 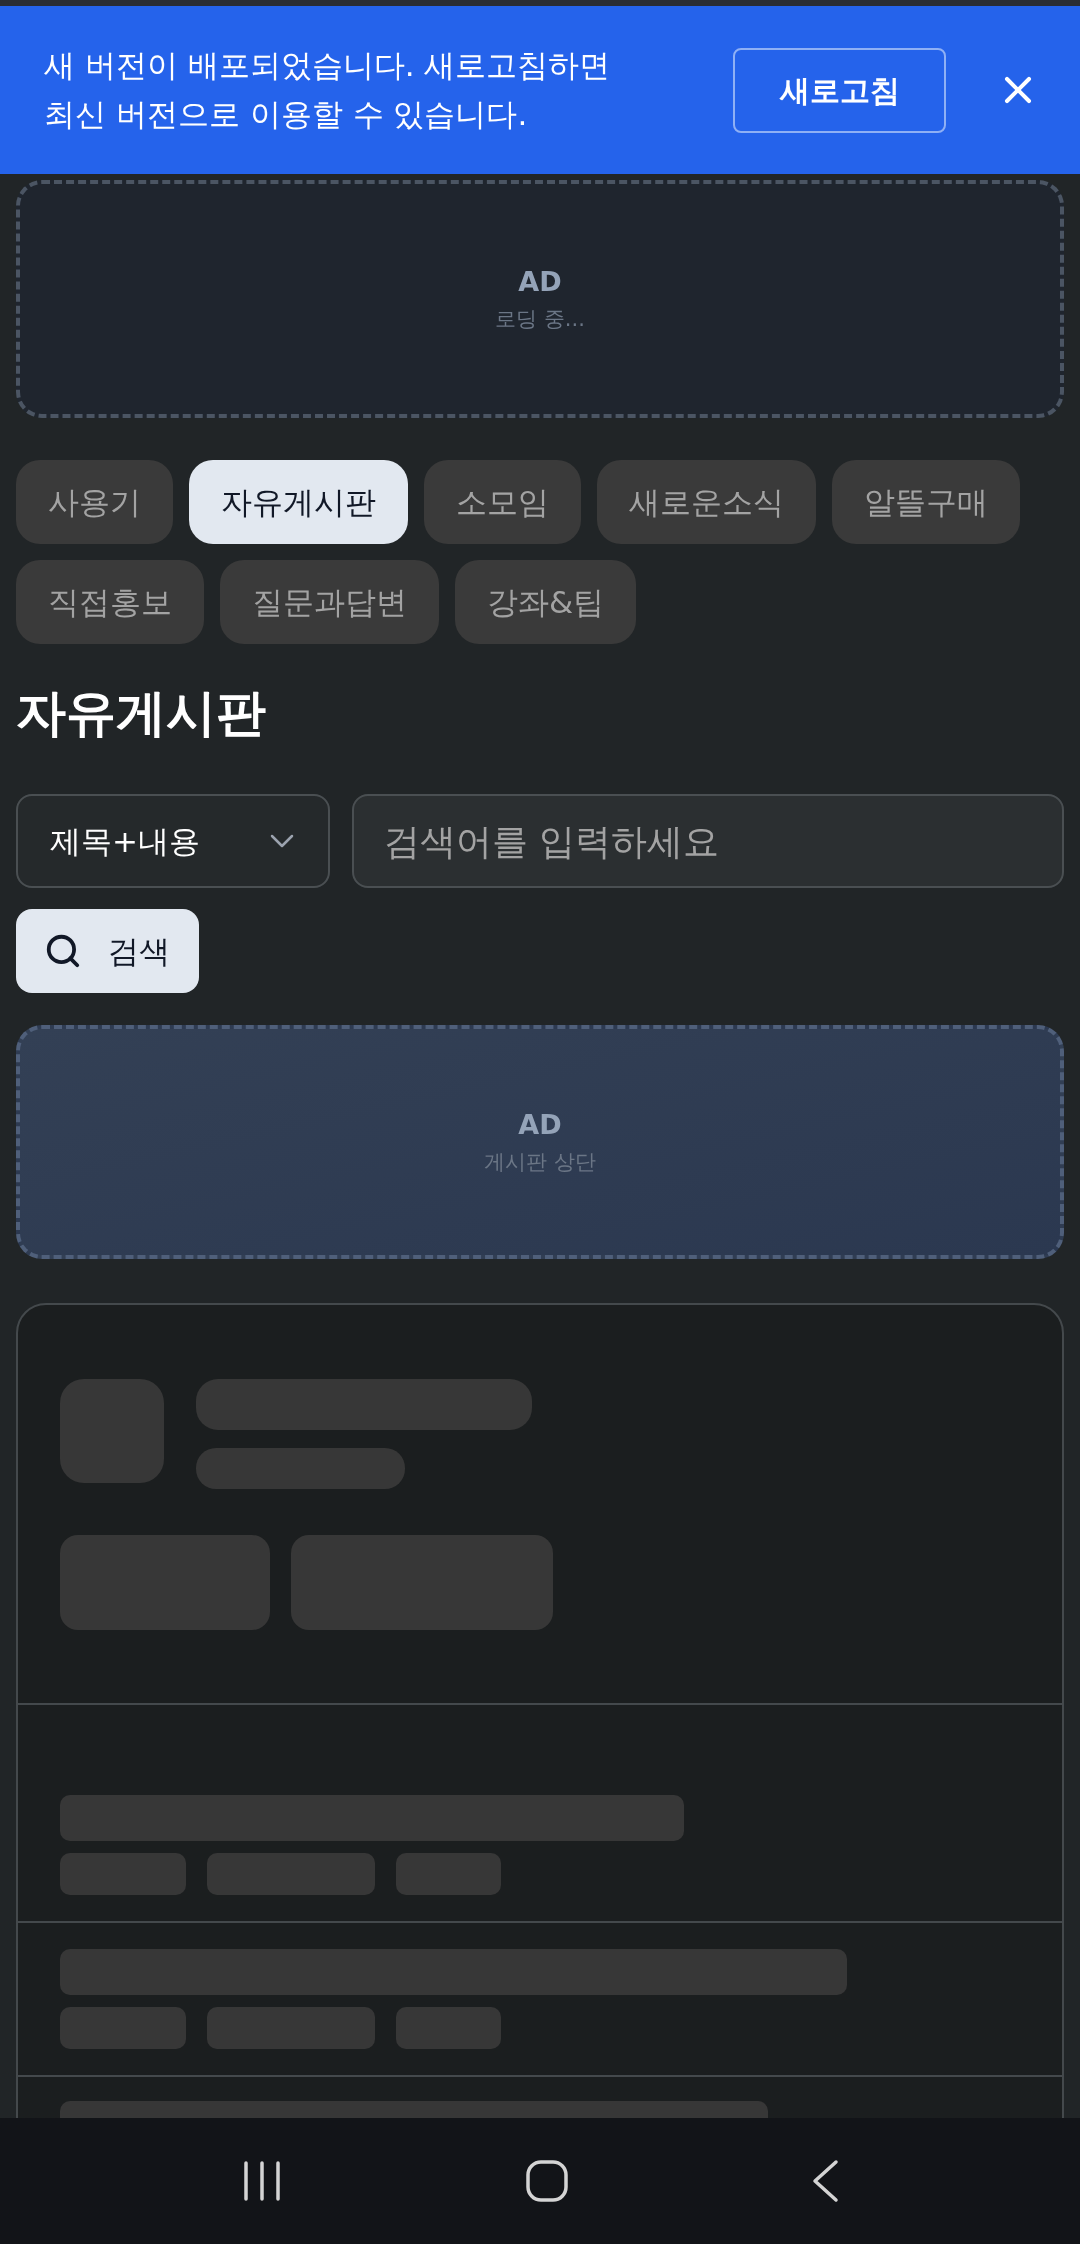 What do you see at coordinates (110, 602) in the screenshot?
I see `category-tab: 직접홍보` at bounding box center [110, 602].